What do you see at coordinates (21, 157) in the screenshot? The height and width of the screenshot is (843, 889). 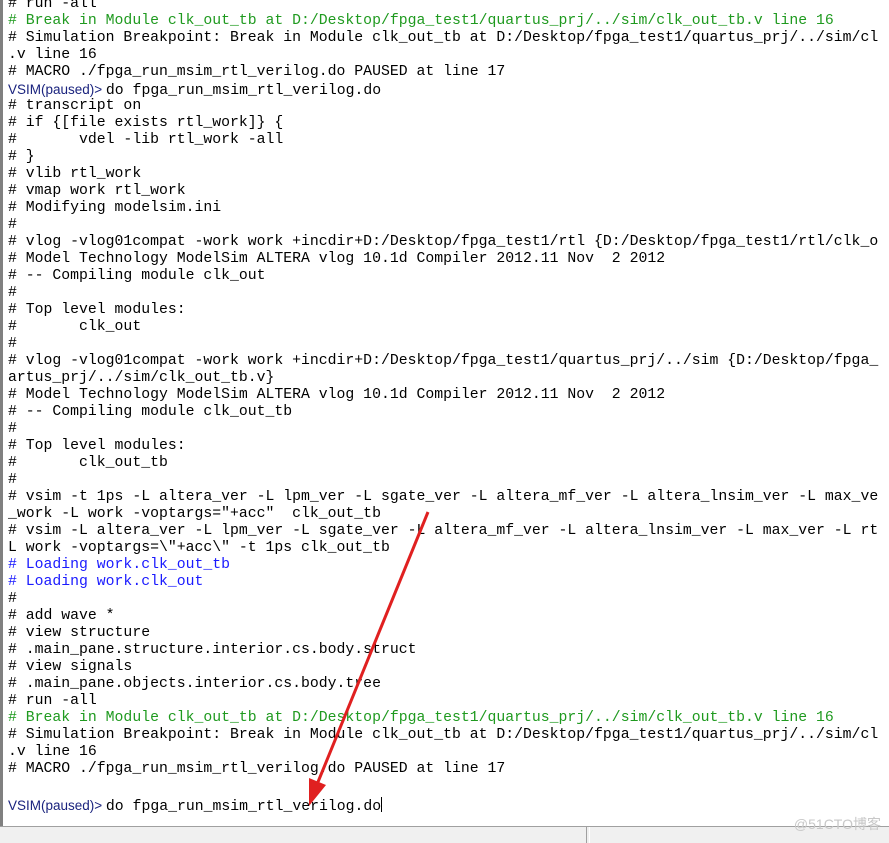 I see `line-text: # }` at bounding box center [21, 157].